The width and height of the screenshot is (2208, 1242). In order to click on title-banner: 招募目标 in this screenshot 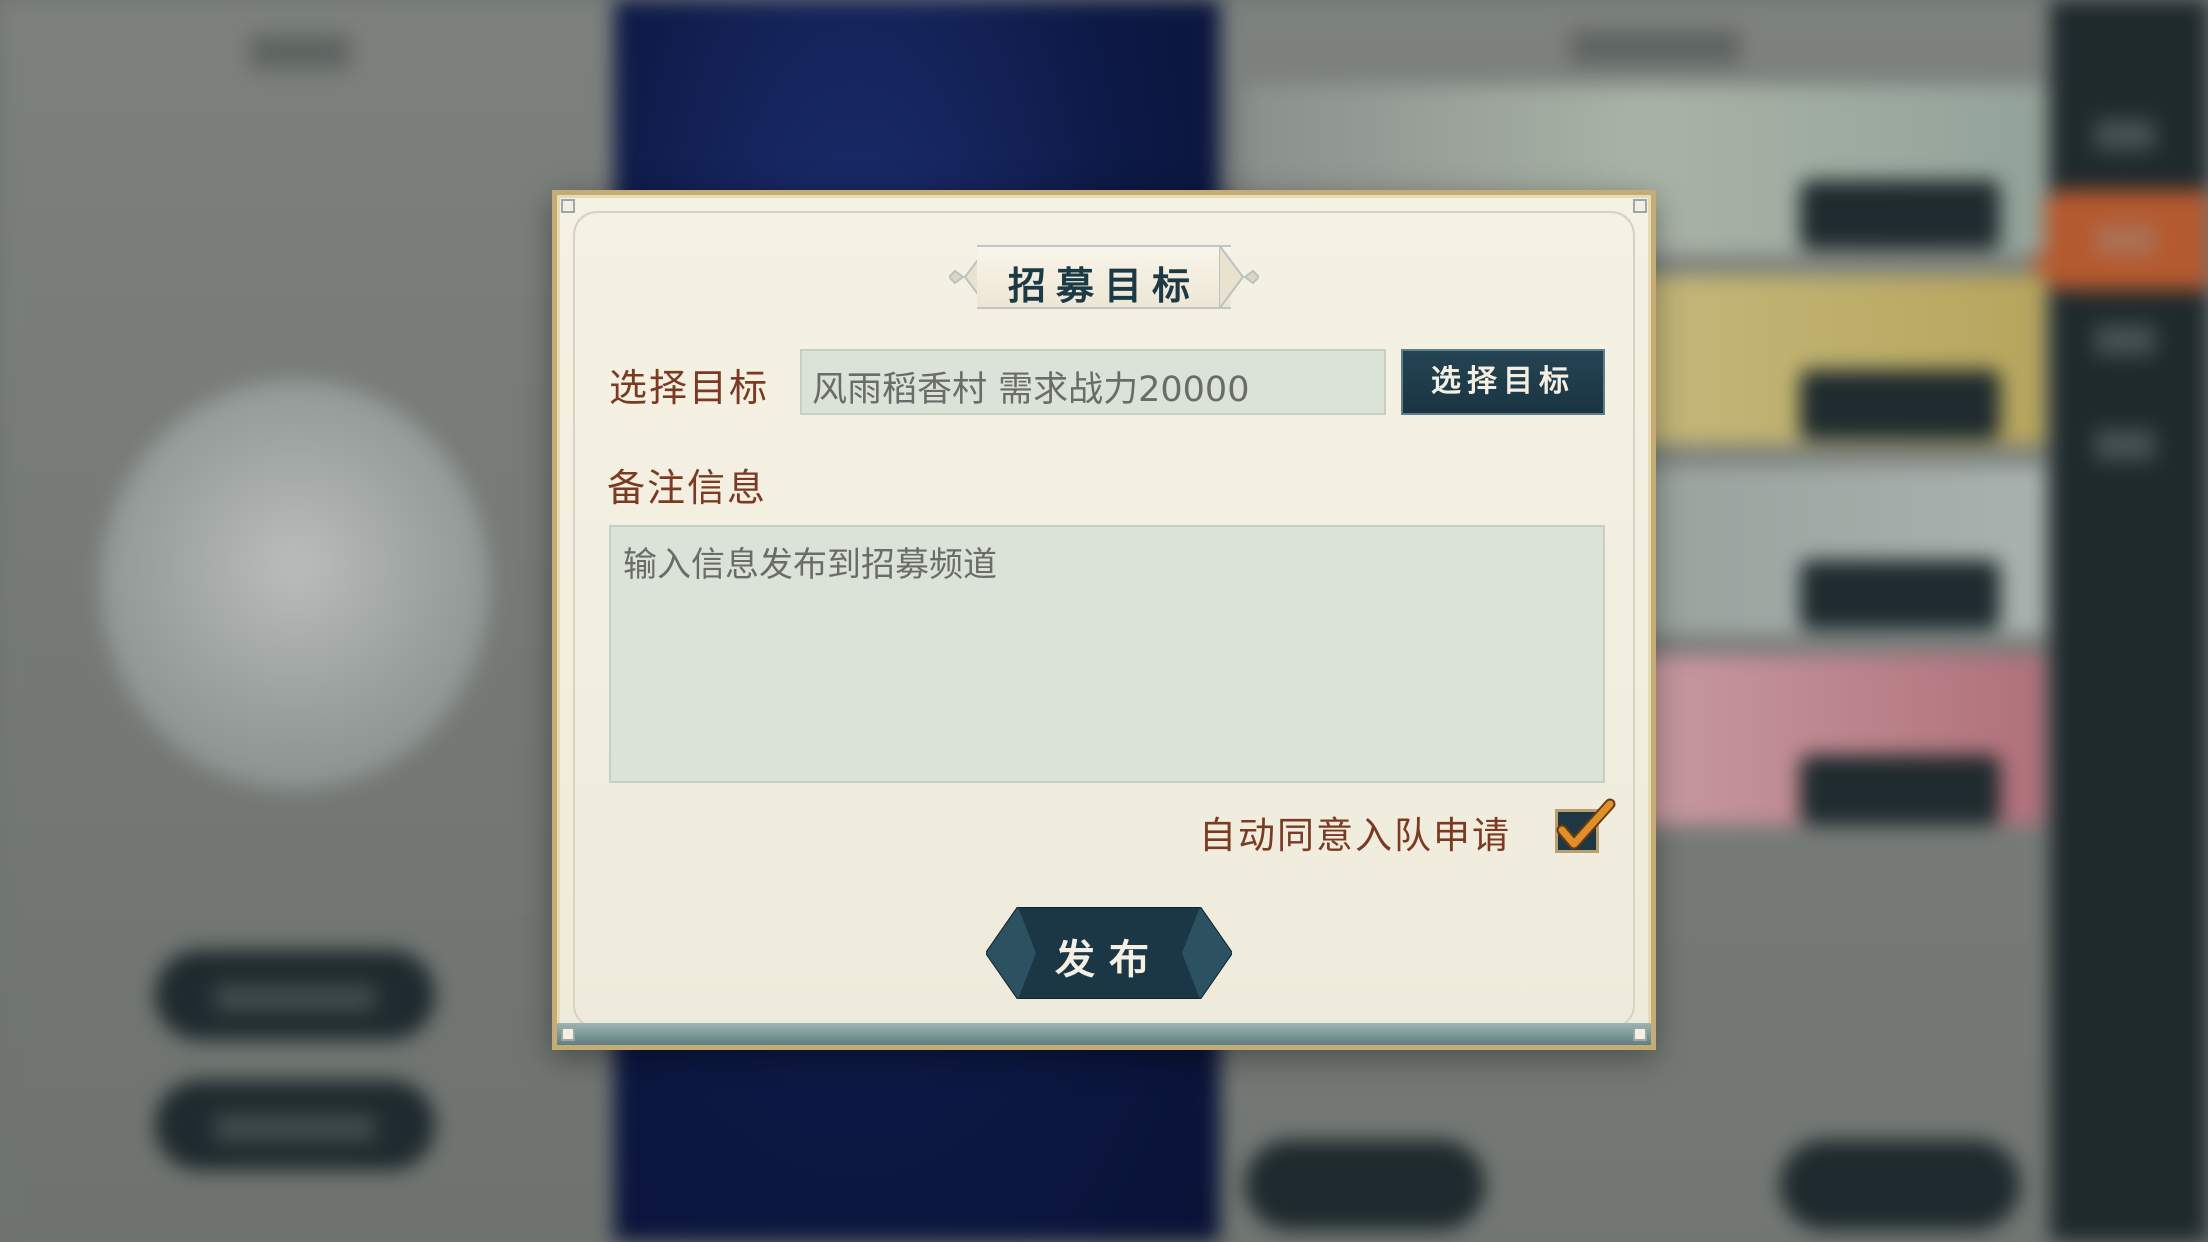, I will do `click(1104, 277)`.